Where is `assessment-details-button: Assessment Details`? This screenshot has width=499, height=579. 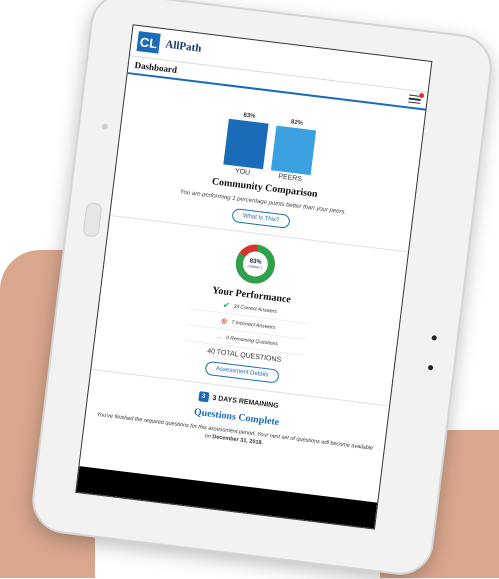 assessment-details-button: Assessment Details is located at coordinates (242, 372).